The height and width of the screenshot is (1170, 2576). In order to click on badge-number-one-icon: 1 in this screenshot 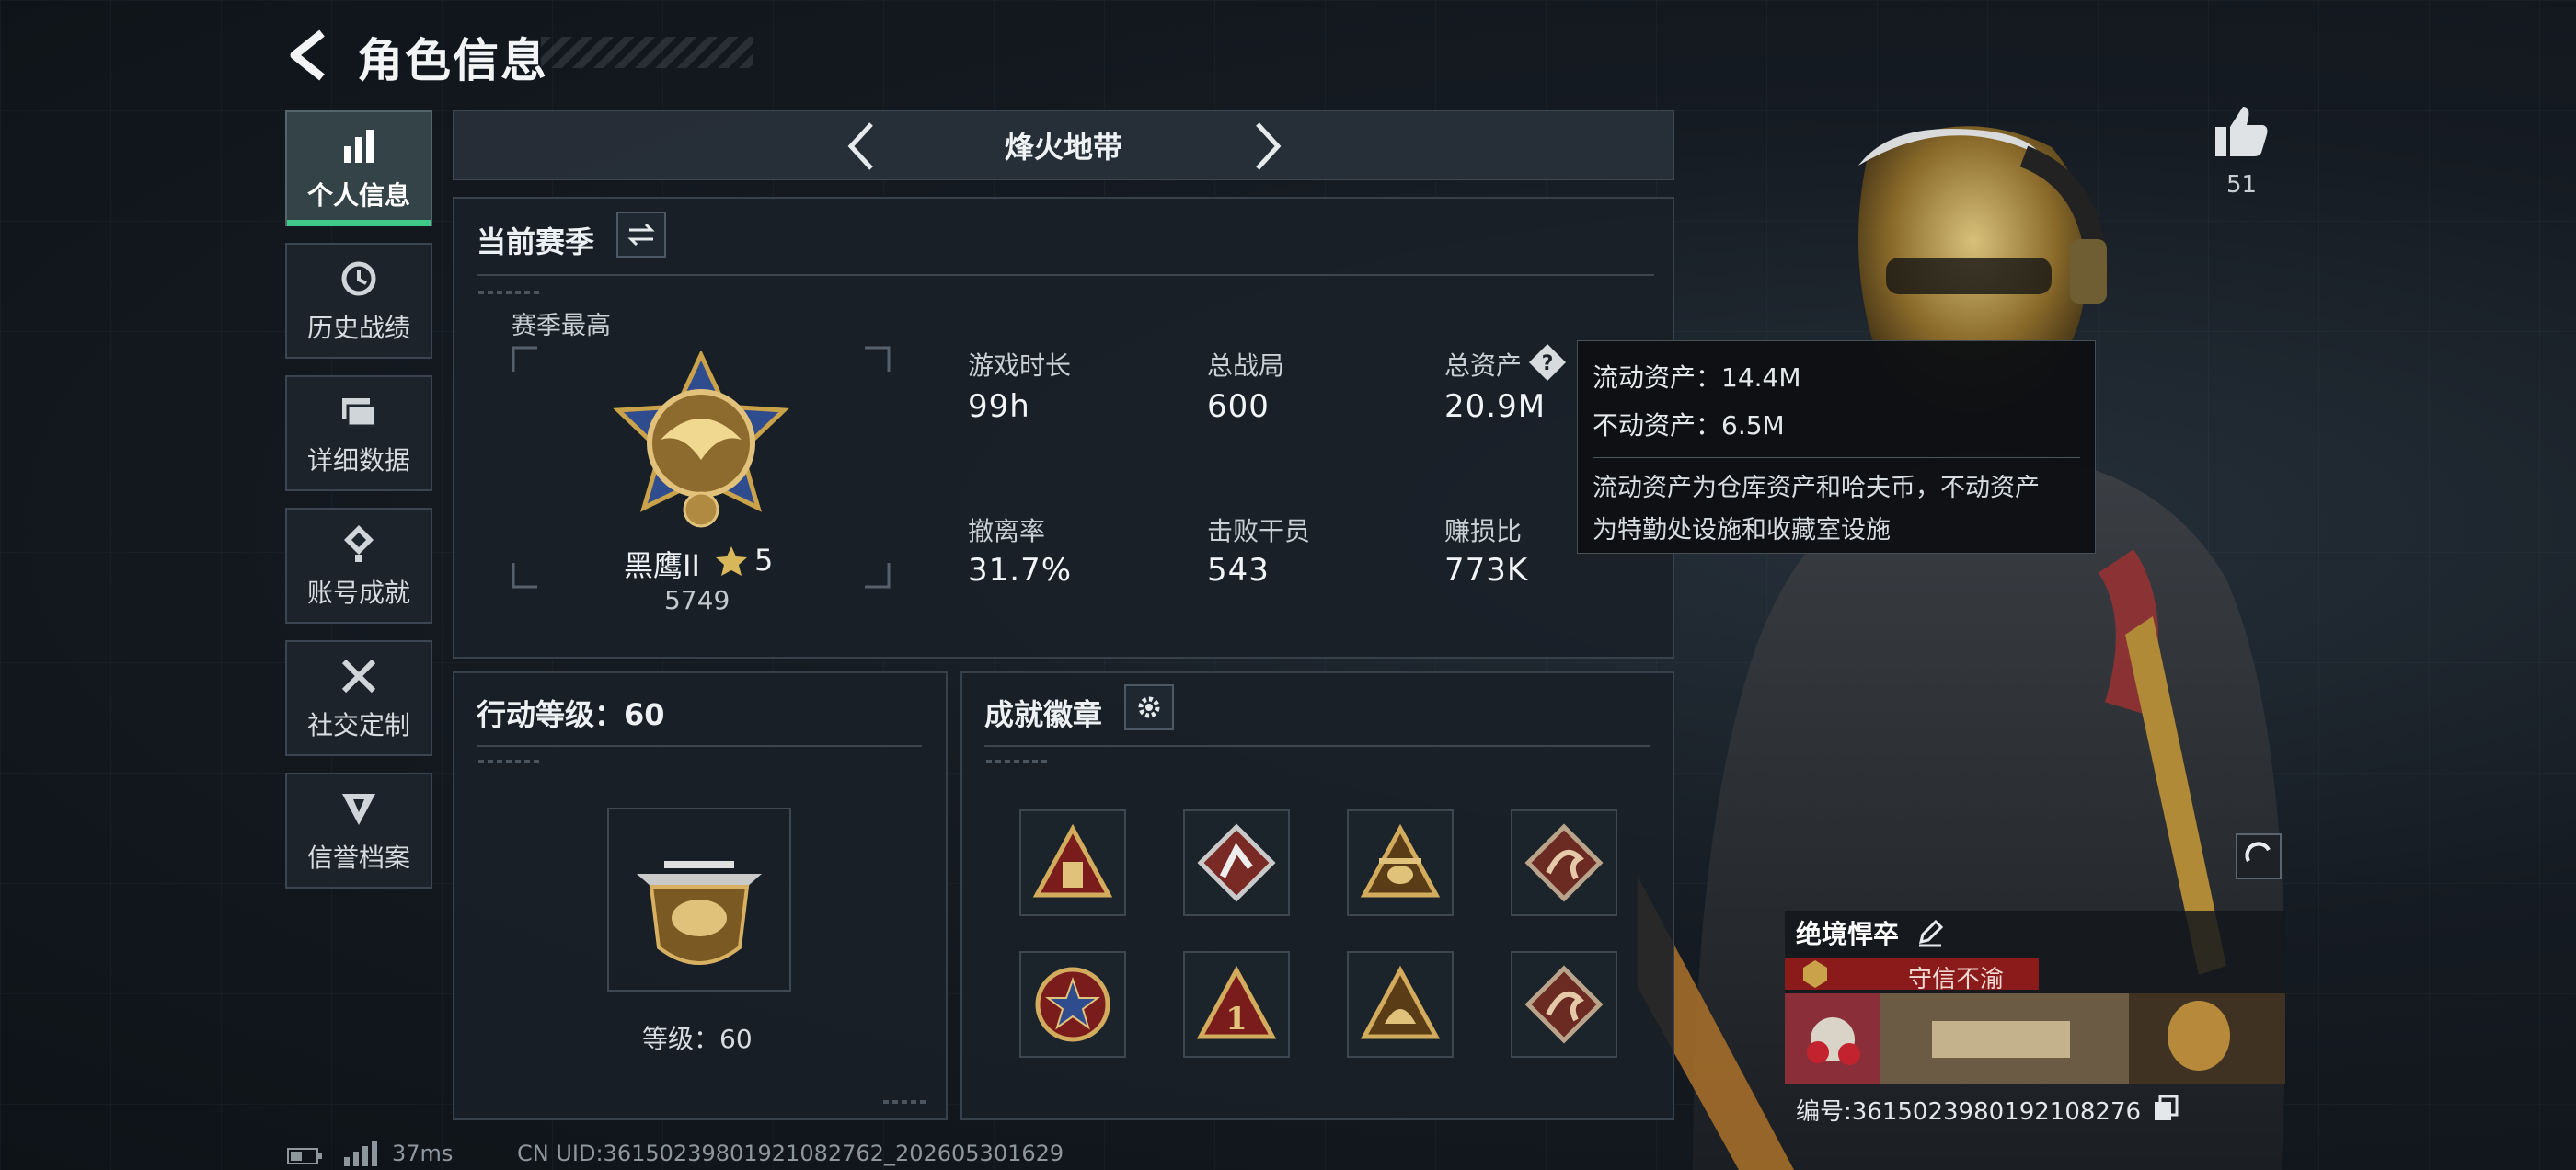, I will do `click(1236, 1002)`.